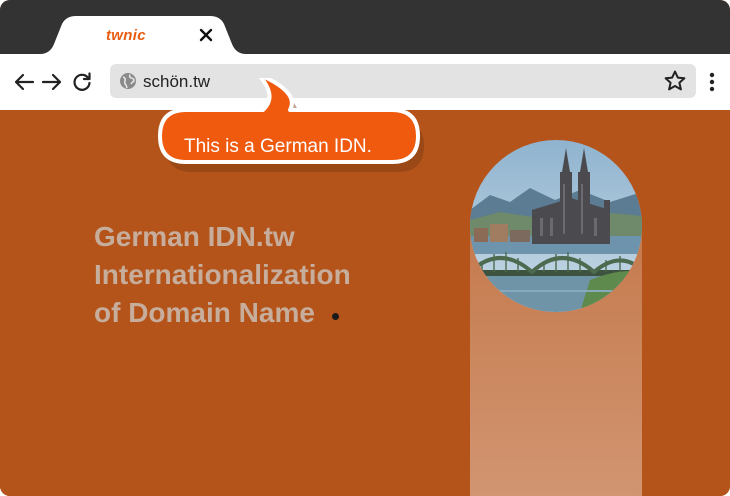 The image size is (730, 496). I want to click on headline-line-2: Internationalization, so click(222, 274).